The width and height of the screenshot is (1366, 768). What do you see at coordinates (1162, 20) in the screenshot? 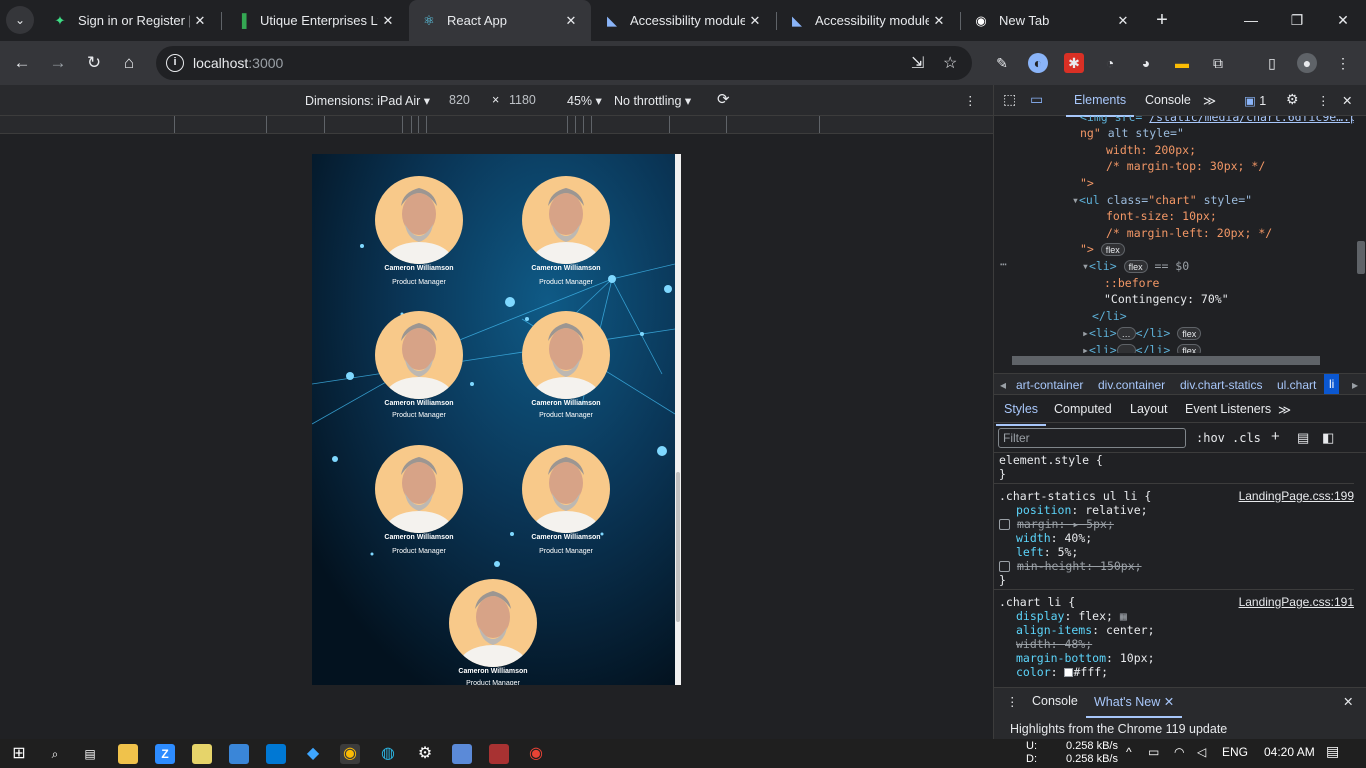
I see `new-tab-button: +` at bounding box center [1162, 20].